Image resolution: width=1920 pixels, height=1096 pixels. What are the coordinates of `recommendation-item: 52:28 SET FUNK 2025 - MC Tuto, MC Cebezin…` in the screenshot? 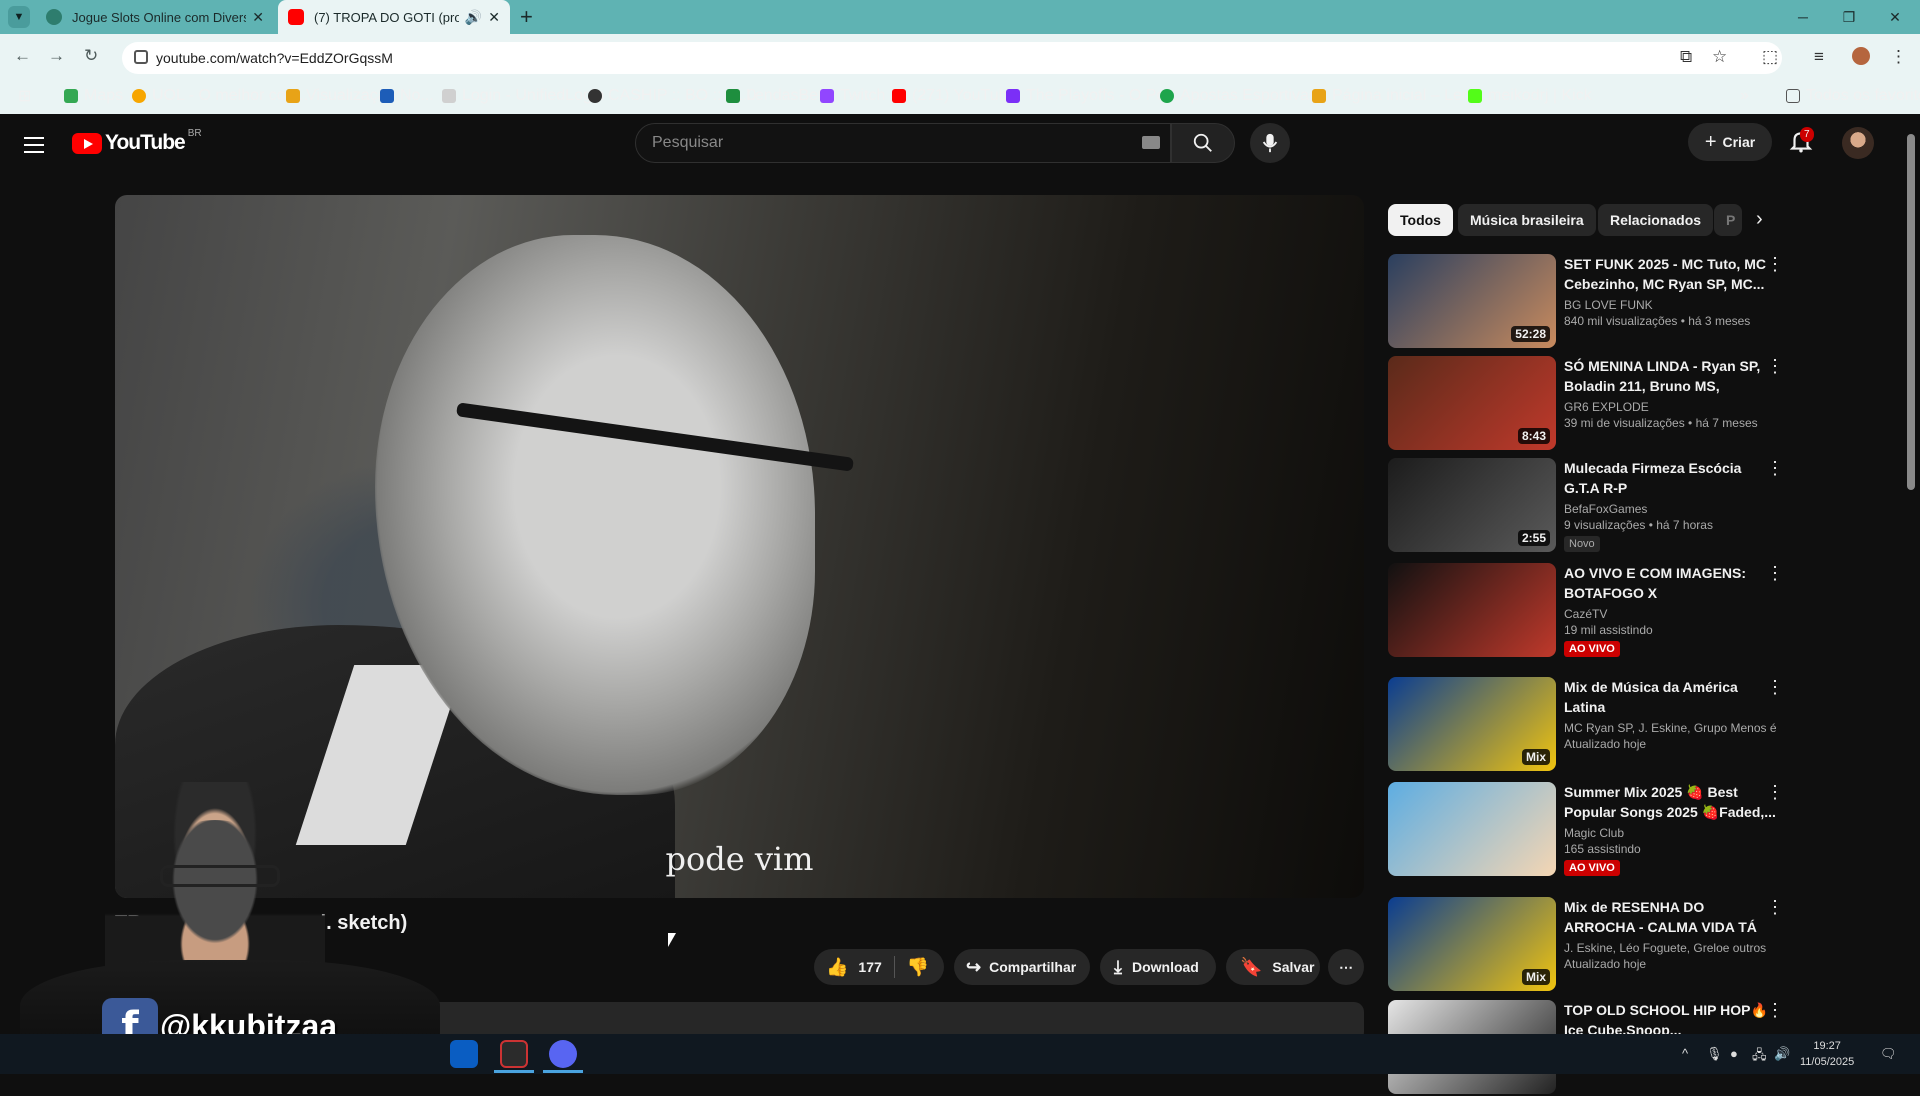 It's located at (1588, 302).